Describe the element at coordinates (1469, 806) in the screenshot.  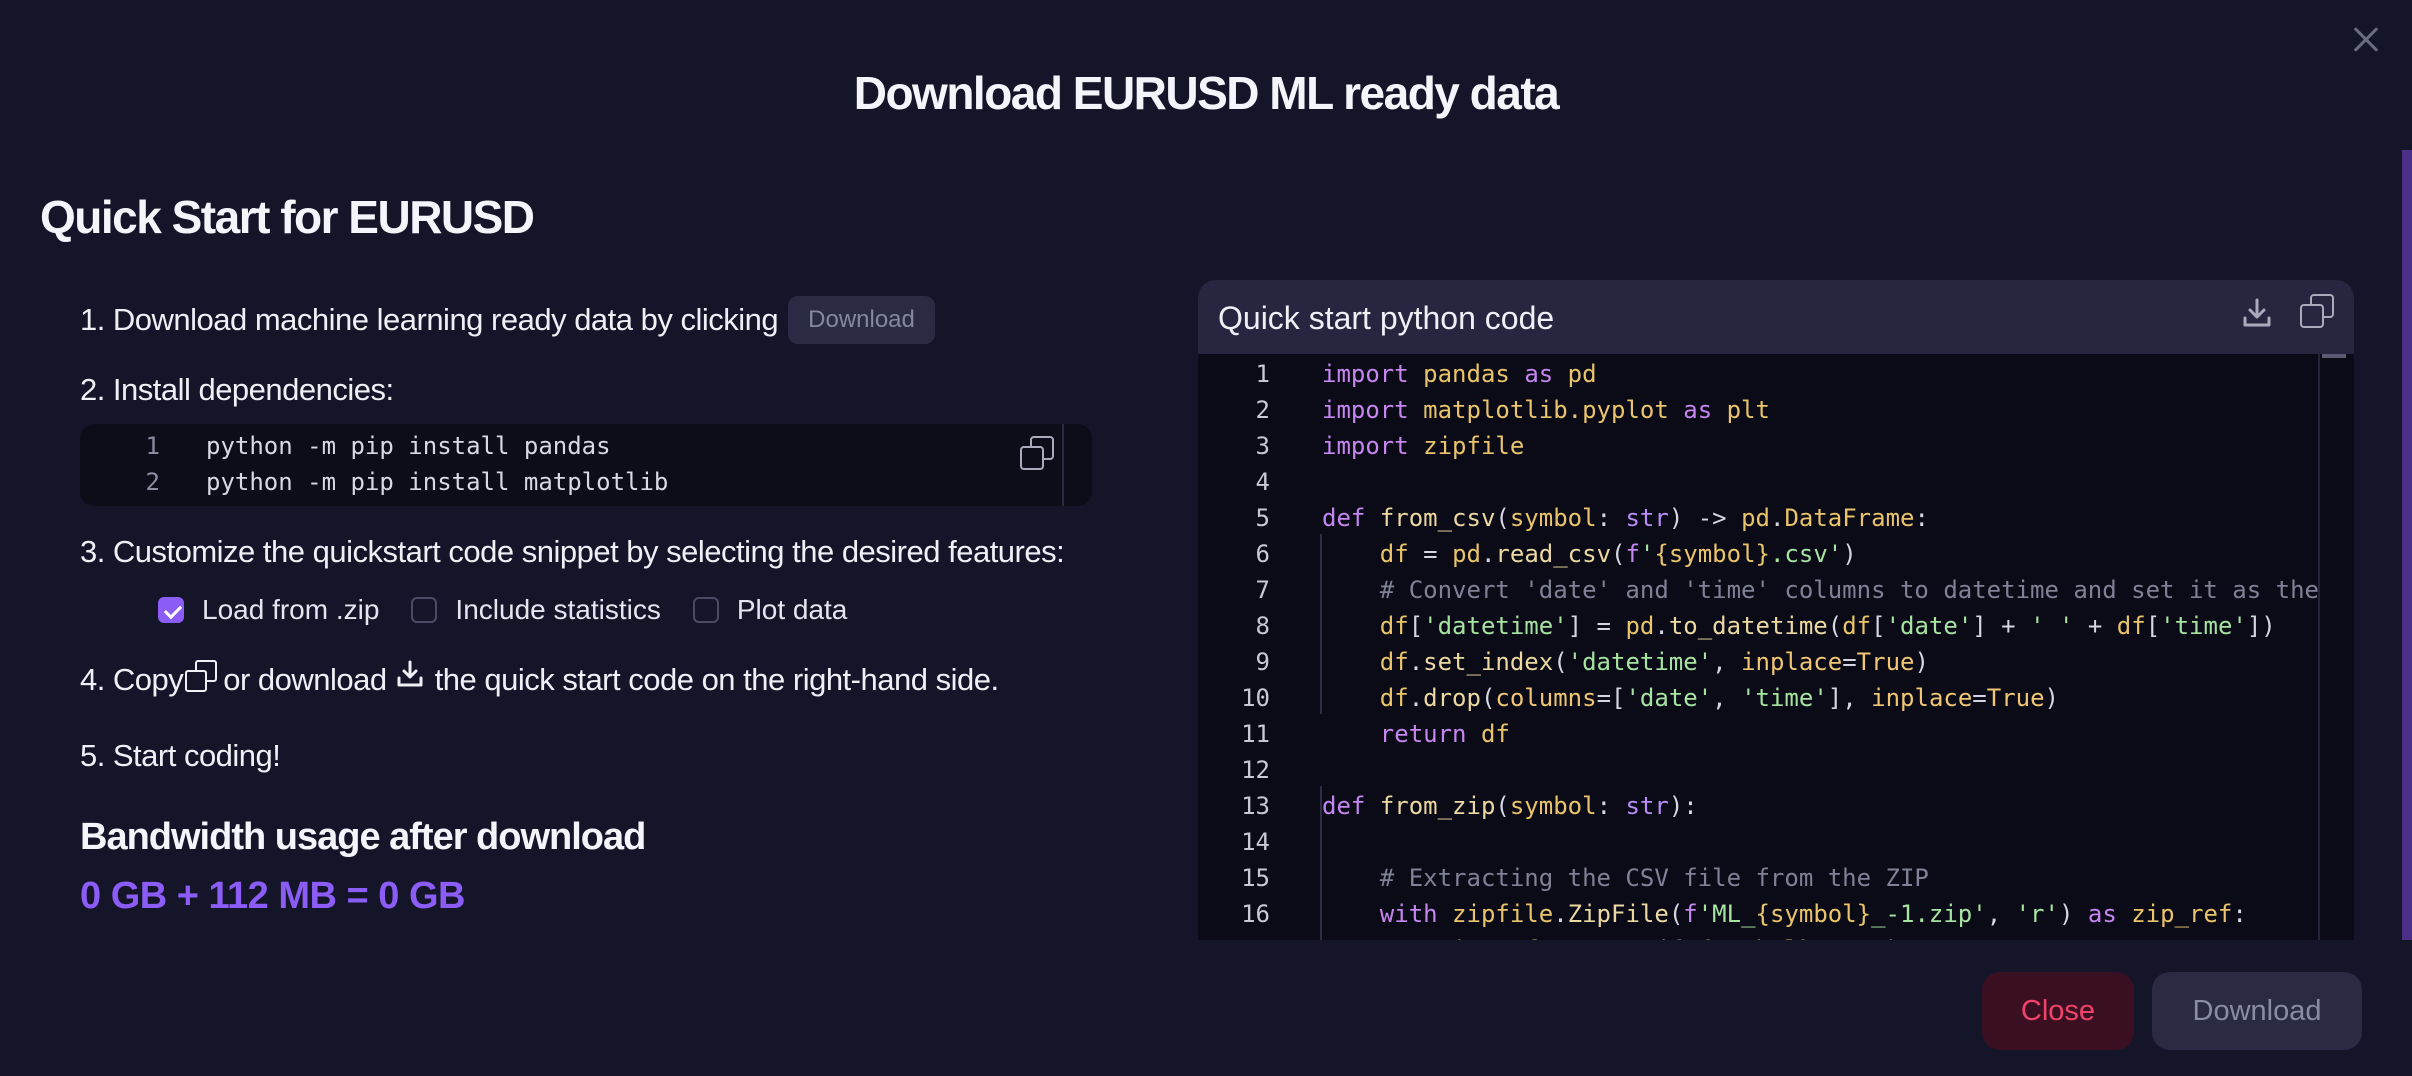
I see `code-line: 13 def from_zip(symbol: str):` at that location.